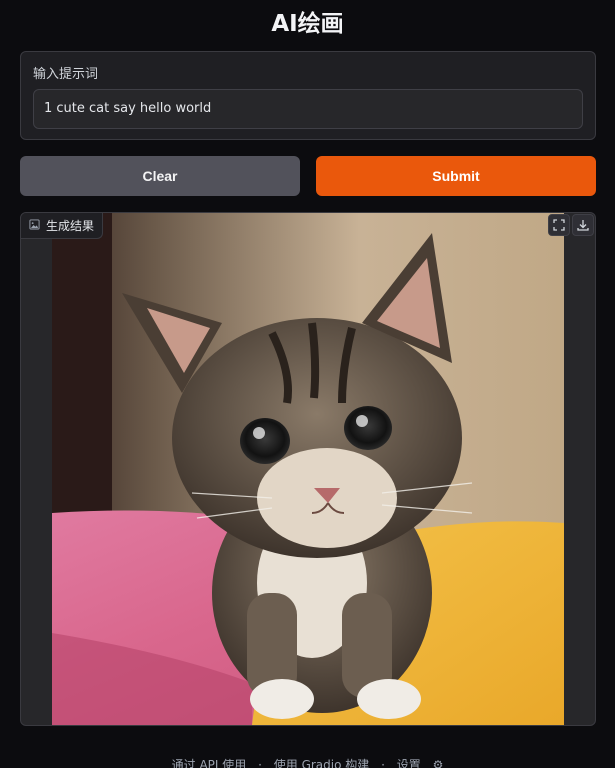  Describe the element at coordinates (209, 763) in the screenshot. I see `api-link: 通过 API 使用` at that location.